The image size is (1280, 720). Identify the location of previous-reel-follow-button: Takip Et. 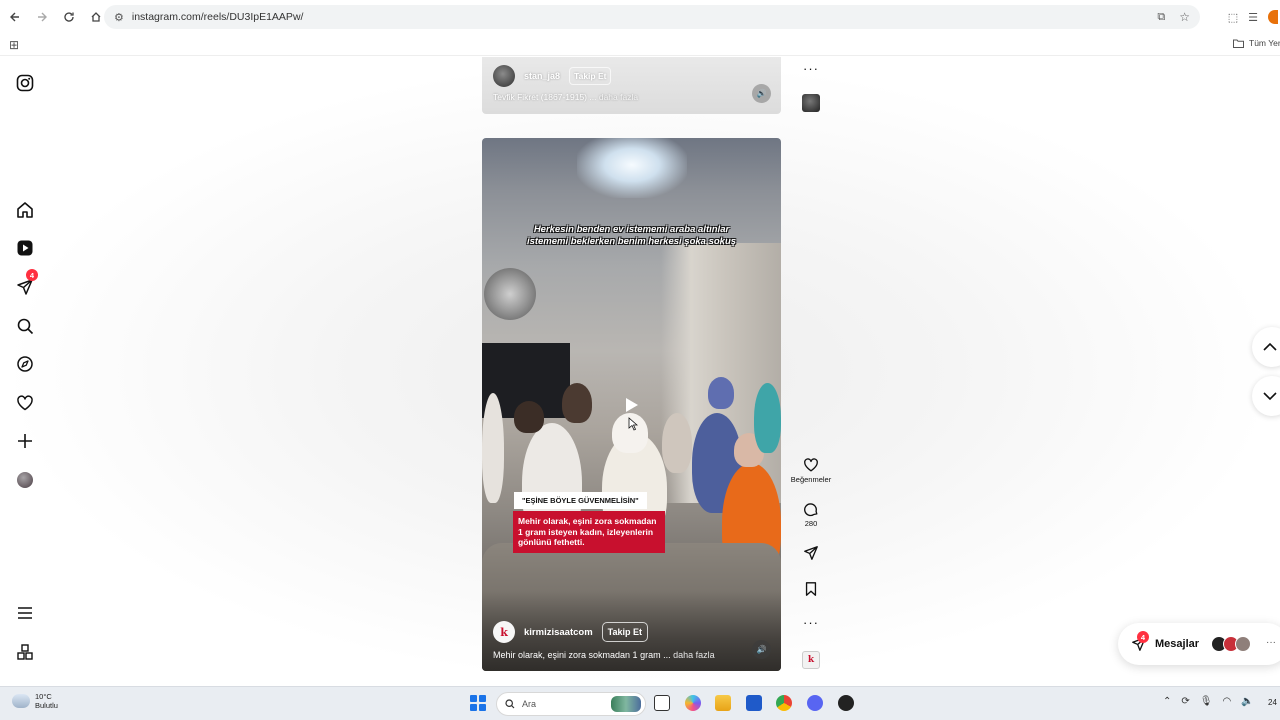
(590, 76).